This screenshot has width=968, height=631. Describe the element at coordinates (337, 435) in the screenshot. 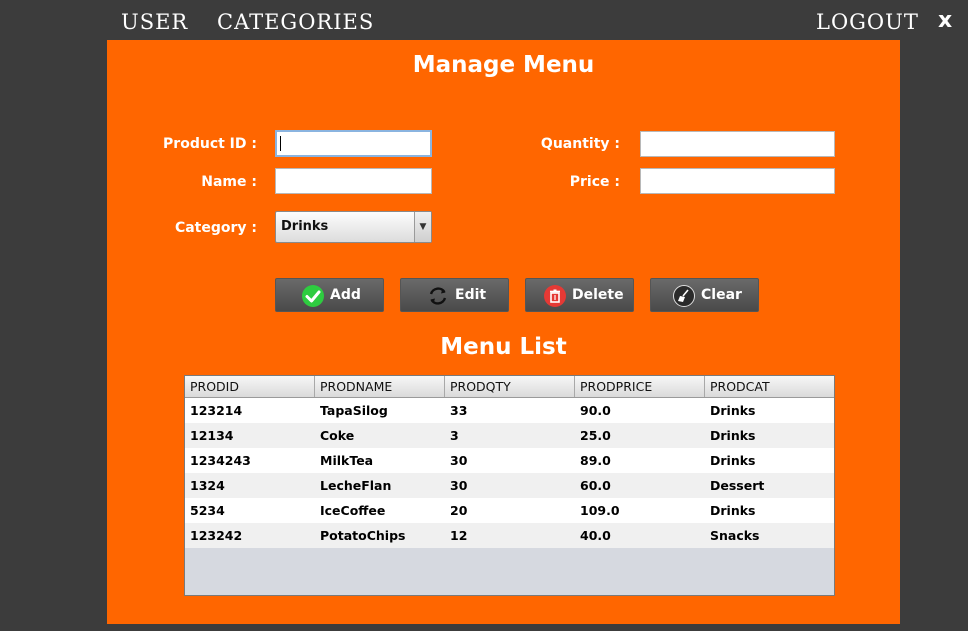

I see `cell-prodname: Coke` at that location.